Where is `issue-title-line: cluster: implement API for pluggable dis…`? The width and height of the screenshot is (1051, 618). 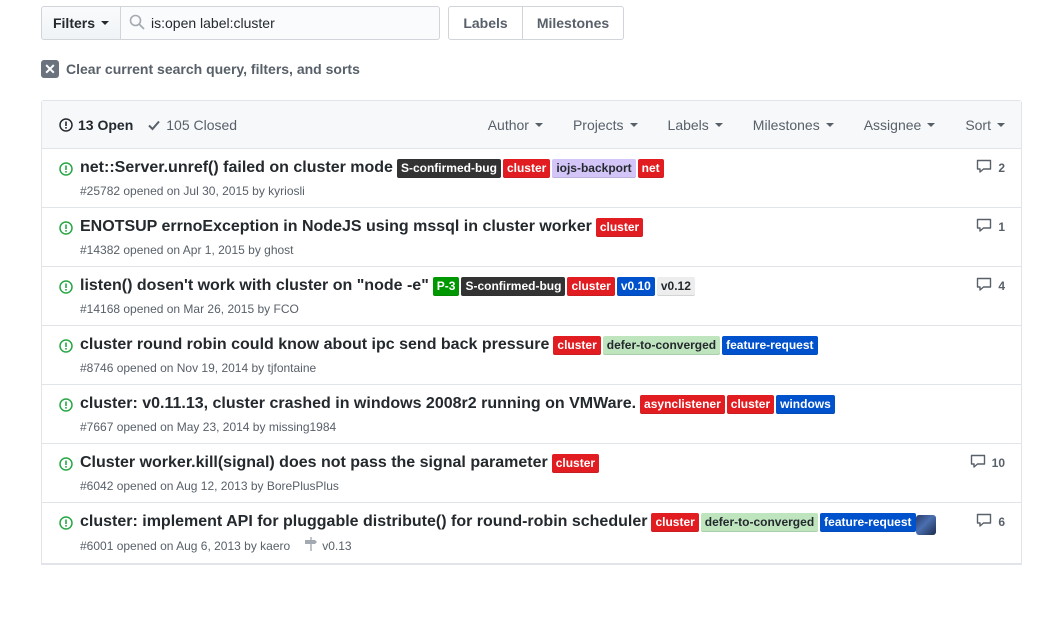
issue-title-line: cluster: implement API for pluggable dis… is located at coordinates (550, 522).